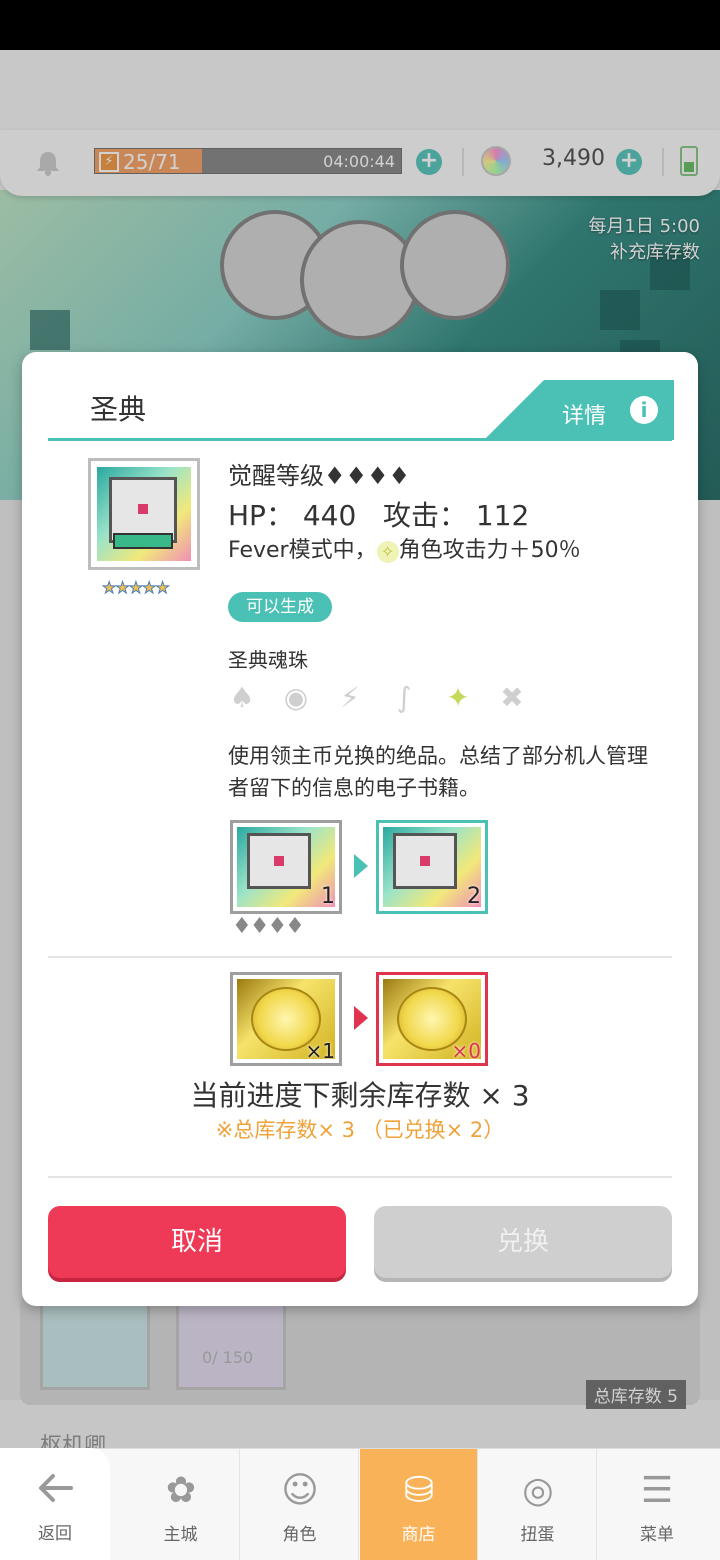 Image resolution: width=720 pixels, height=1560 pixels. I want to click on item-stats: HP： 440 攻击： 112, so click(379, 515).